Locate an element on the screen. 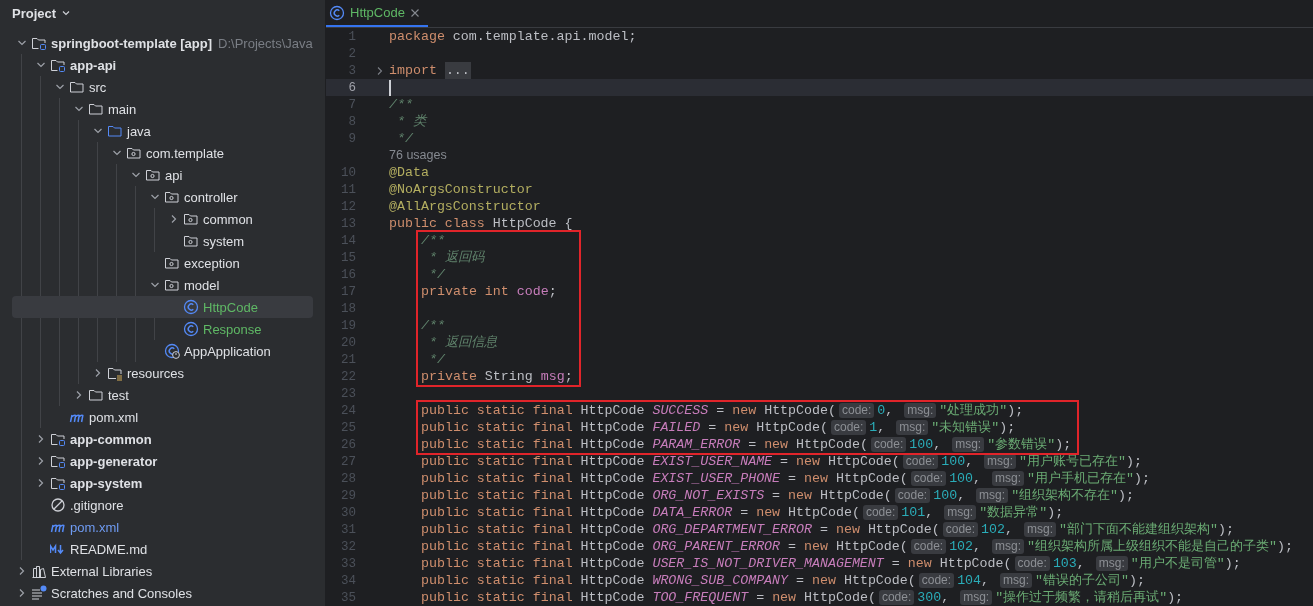 The image size is (1313, 606). code-token: PARAM_ERROR is located at coordinates (696, 444).